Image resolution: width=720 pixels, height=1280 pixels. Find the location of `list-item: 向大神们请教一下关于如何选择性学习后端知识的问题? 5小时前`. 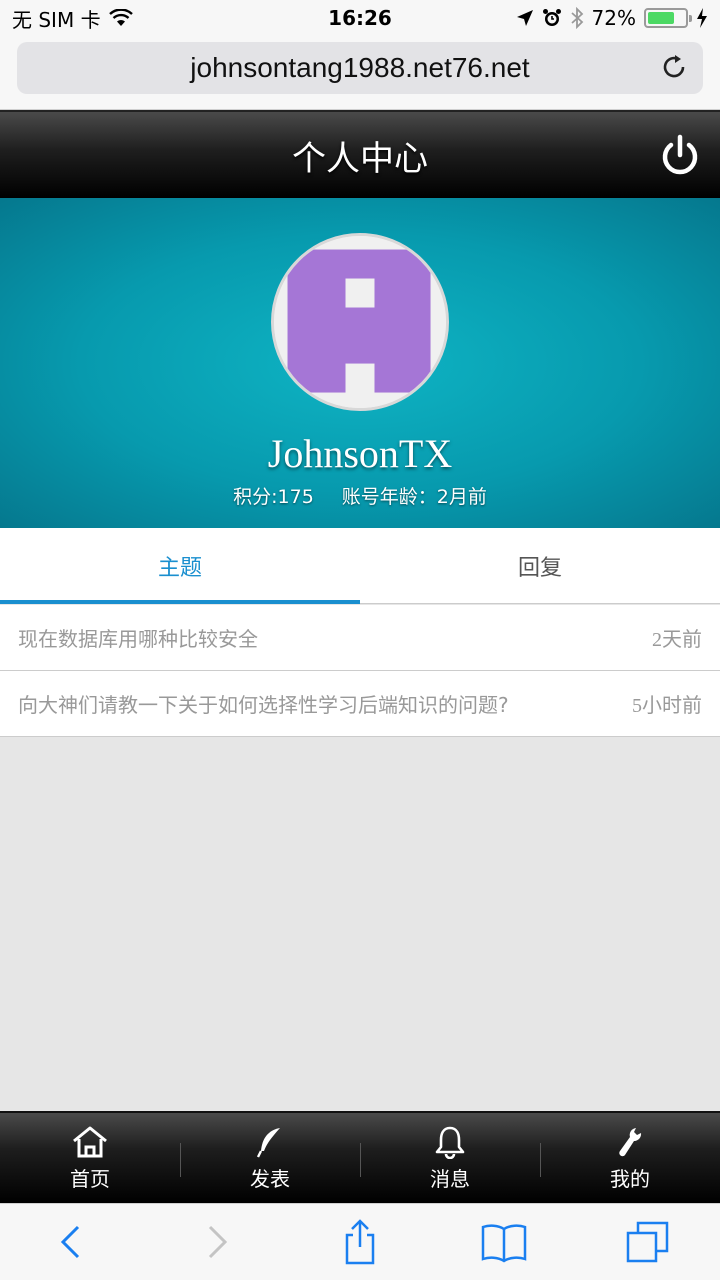

list-item: 向大神们请教一下关于如何选择性学习后端知识的问题? 5小时前 is located at coordinates (360, 704).